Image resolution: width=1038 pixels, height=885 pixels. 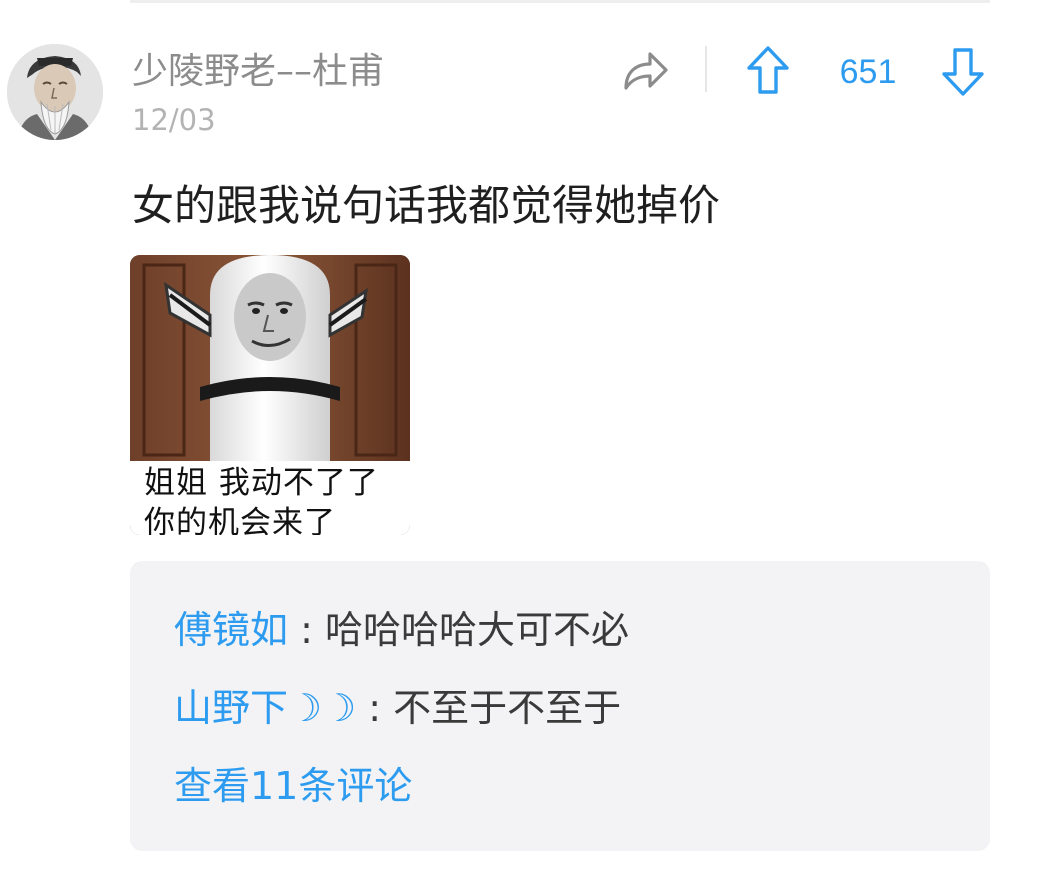 I want to click on comment-text: 哈哈哈哈大可不必, so click(x=476, y=630).